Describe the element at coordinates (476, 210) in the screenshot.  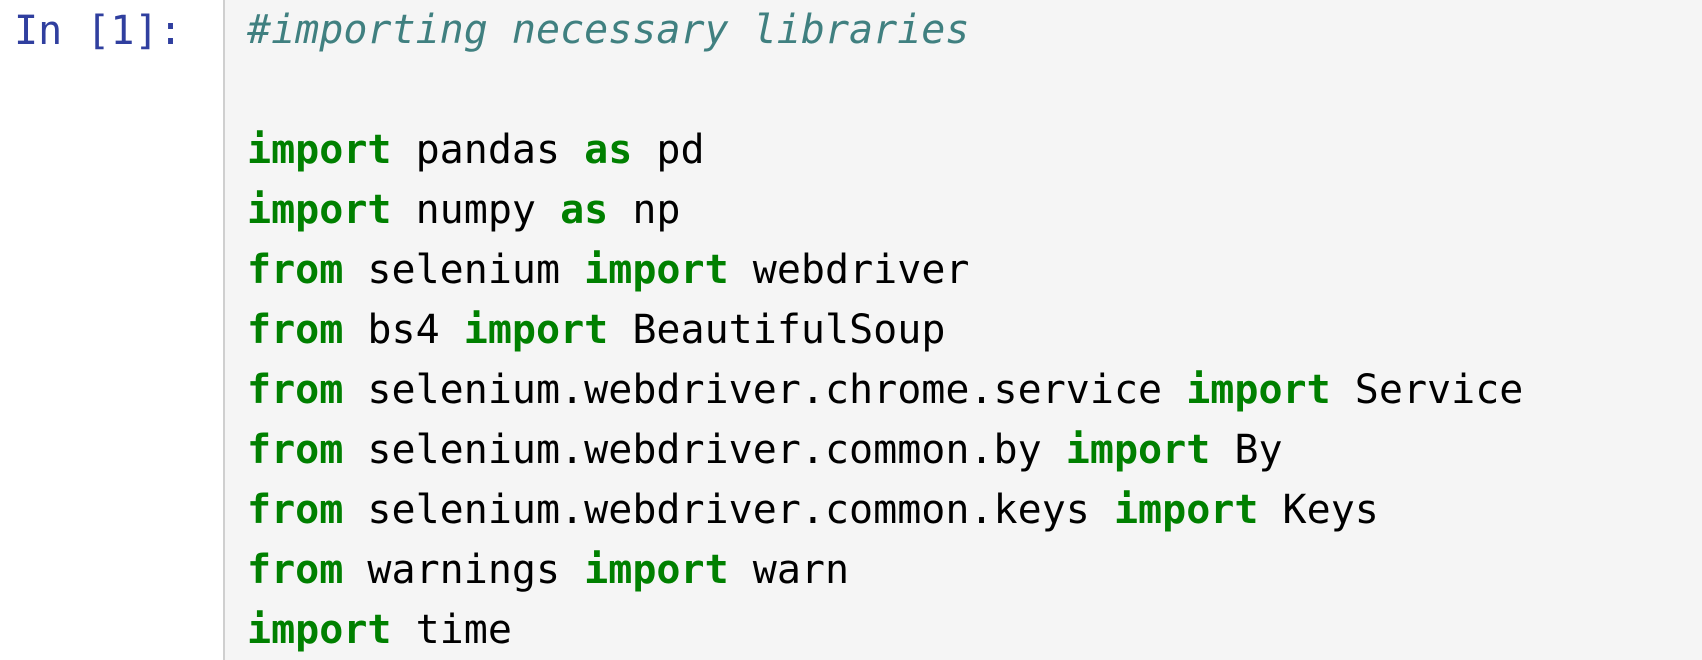
I see `code-text: numpy` at that location.